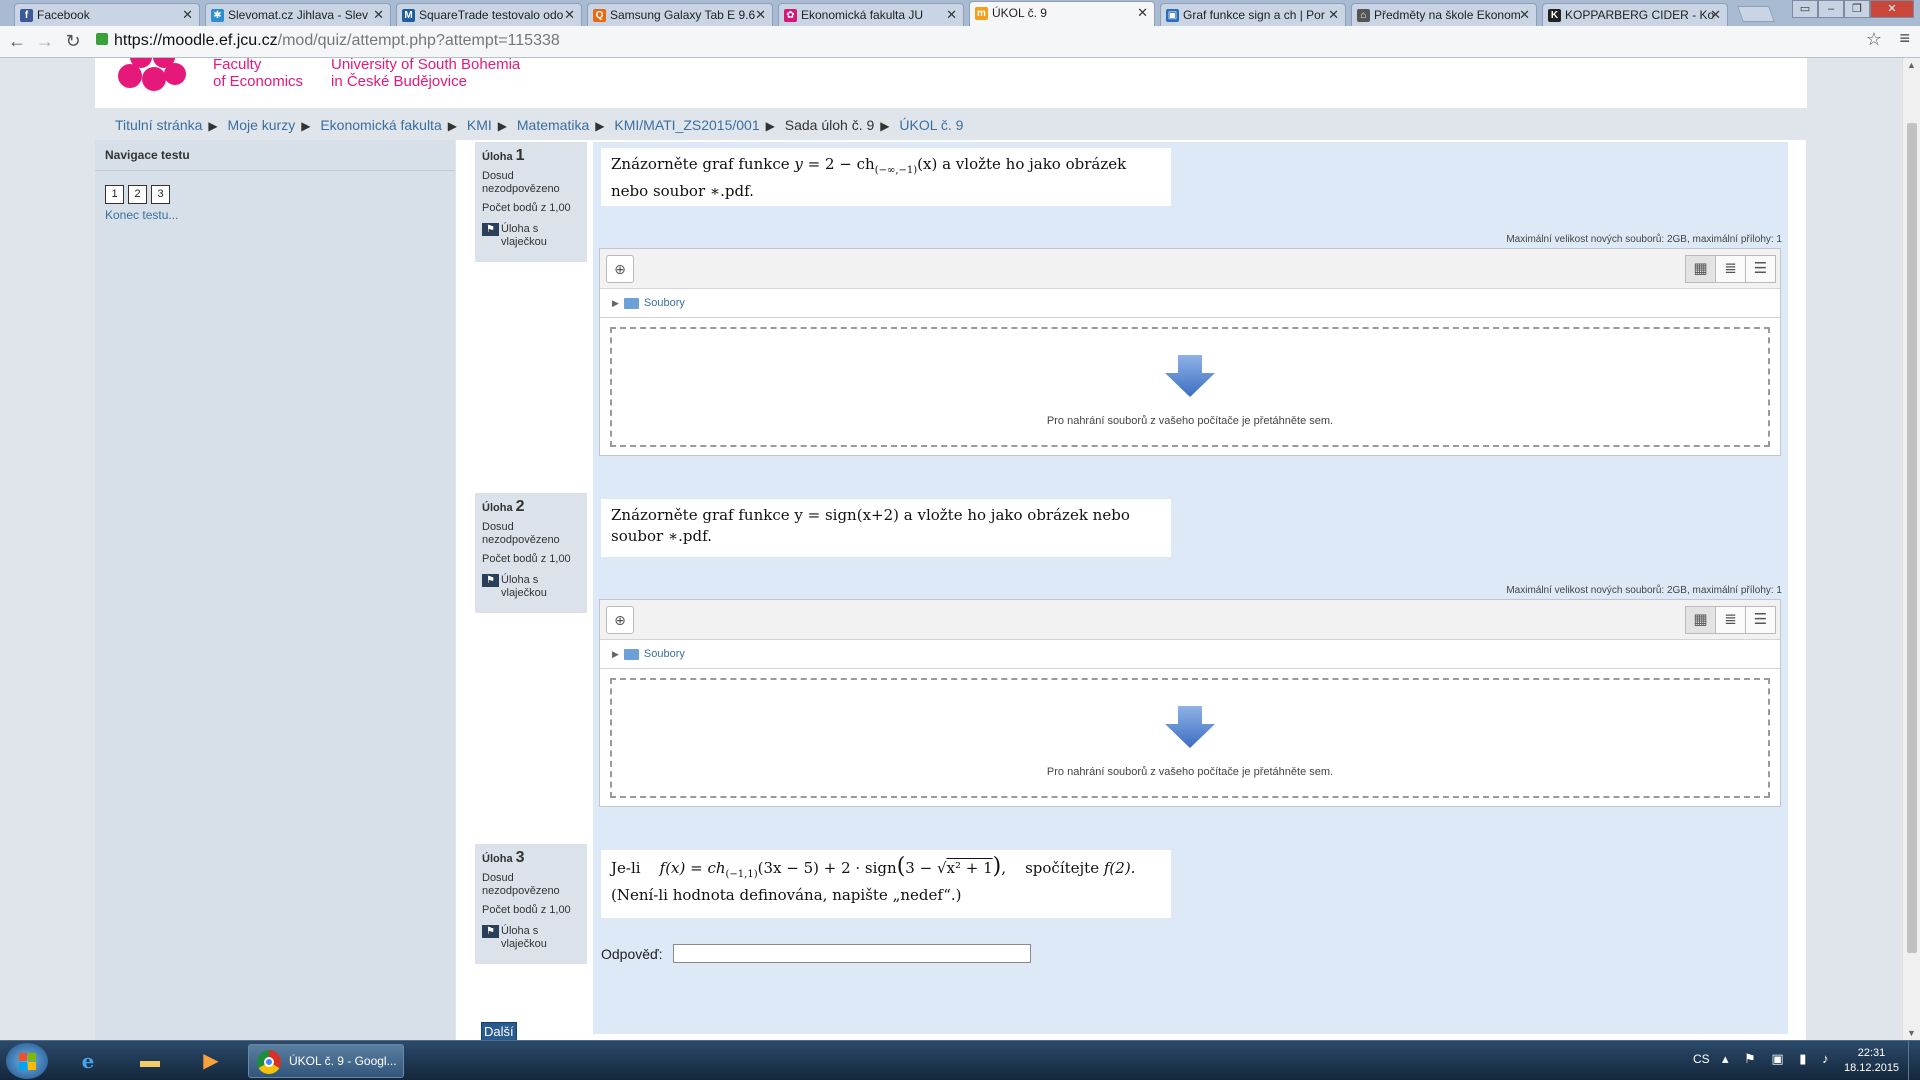 This screenshot has width=1920, height=1080. Describe the element at coordinates (150, 1061) in the screenshot. I see `file-explorer-icon: ▬` at that location.